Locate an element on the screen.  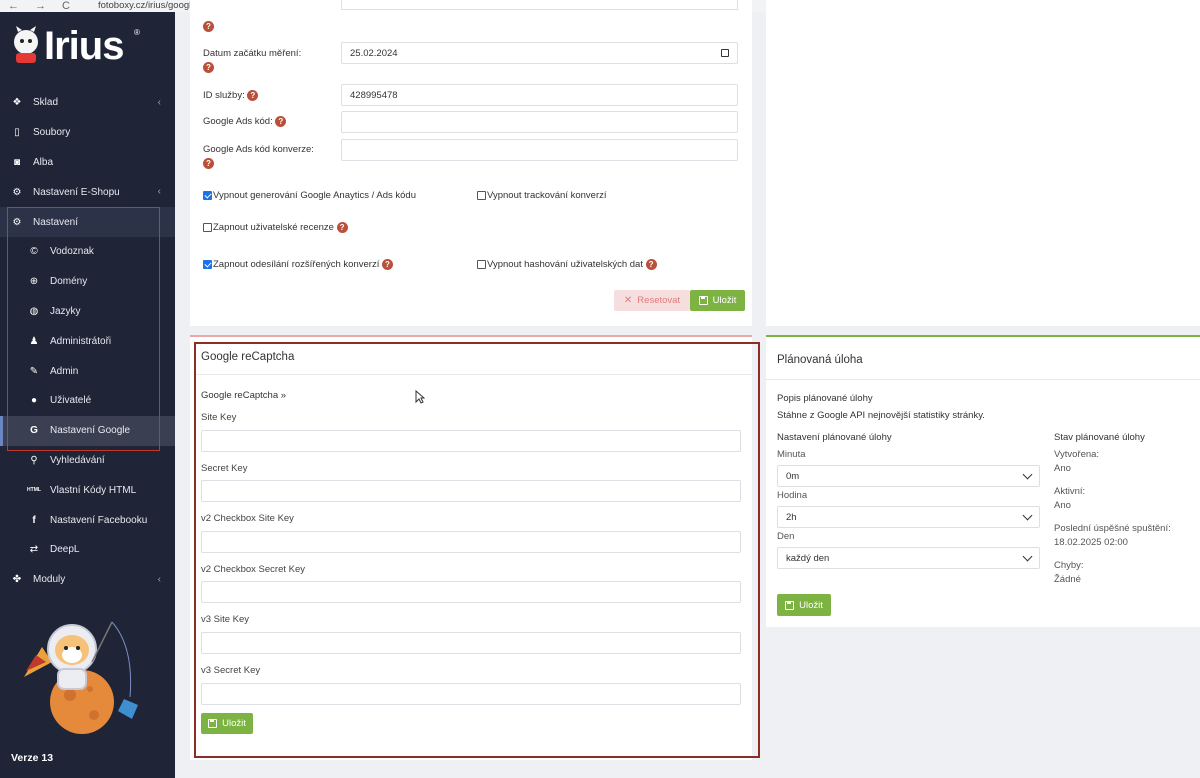
save-button: Uložit is located at coordinates (717, 300).